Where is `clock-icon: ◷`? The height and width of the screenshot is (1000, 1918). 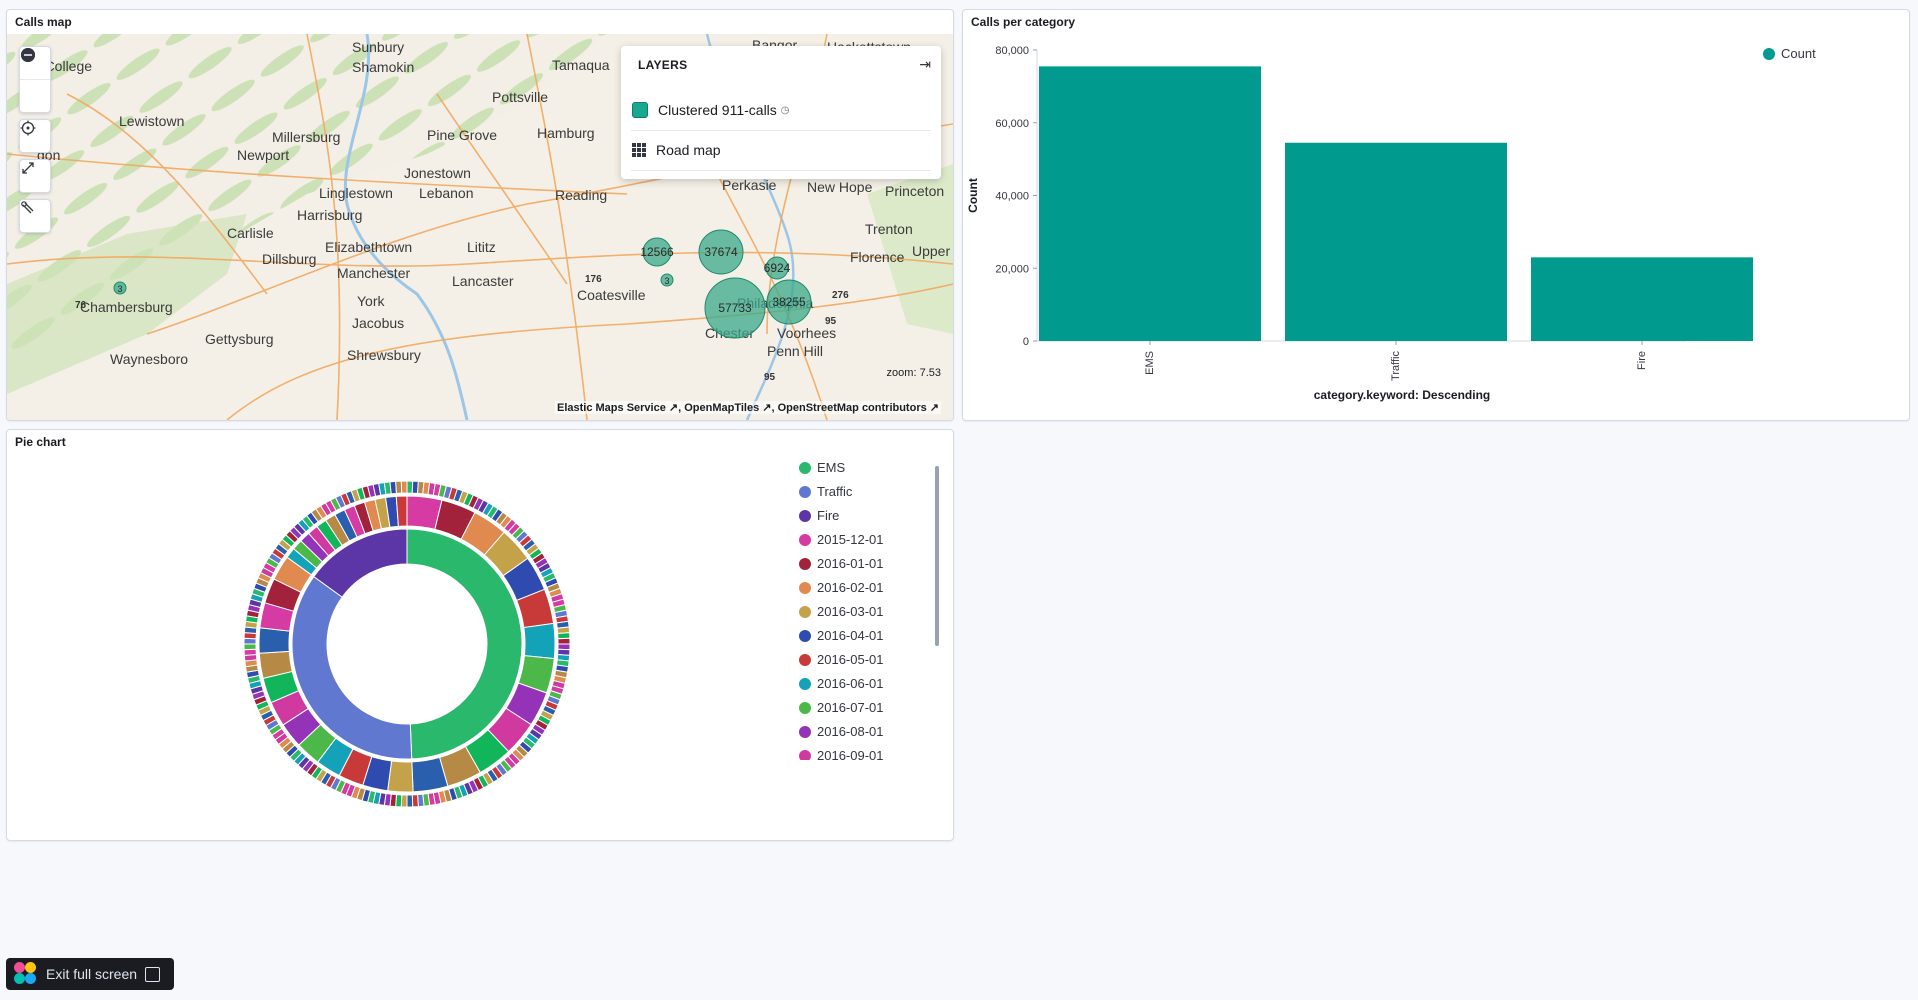 clock-icon: ◷ is located at coordinates (785, 110).